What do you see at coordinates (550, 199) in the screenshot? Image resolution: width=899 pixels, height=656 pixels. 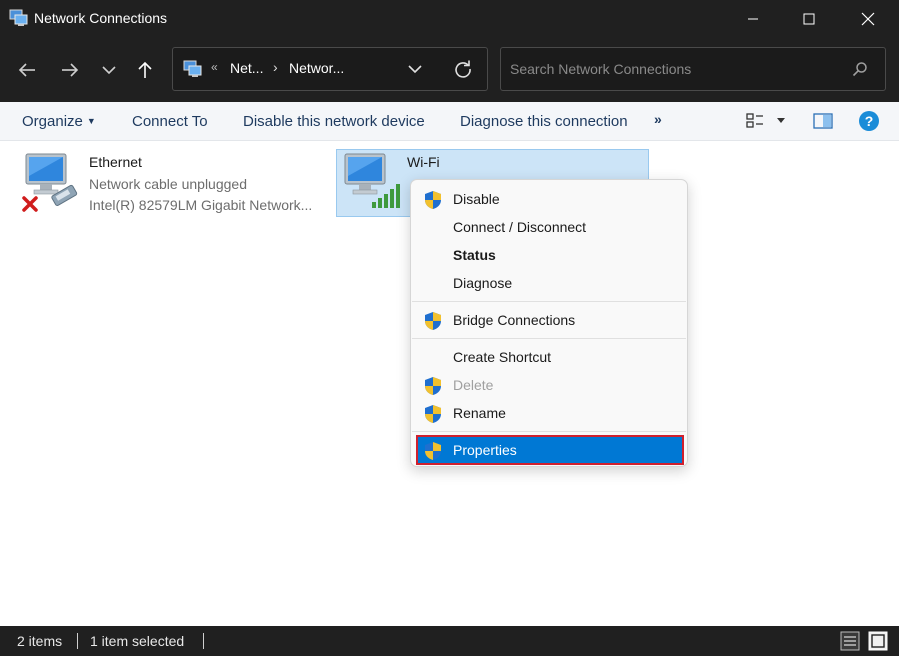 I see `menu-item-disable: Disable` at bounding box center [550, 199].